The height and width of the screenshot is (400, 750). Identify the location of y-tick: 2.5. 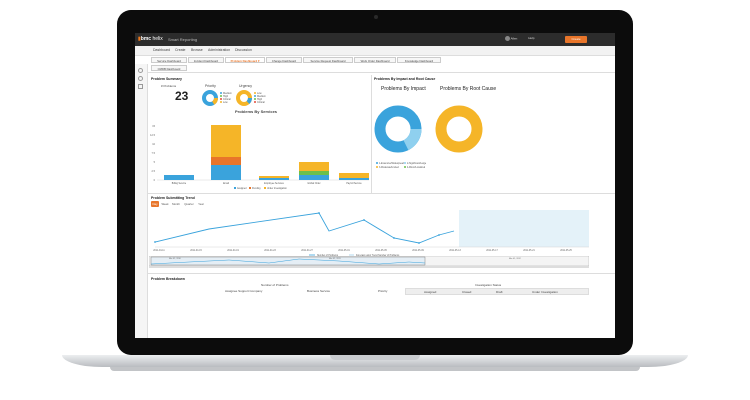
(154, 171).